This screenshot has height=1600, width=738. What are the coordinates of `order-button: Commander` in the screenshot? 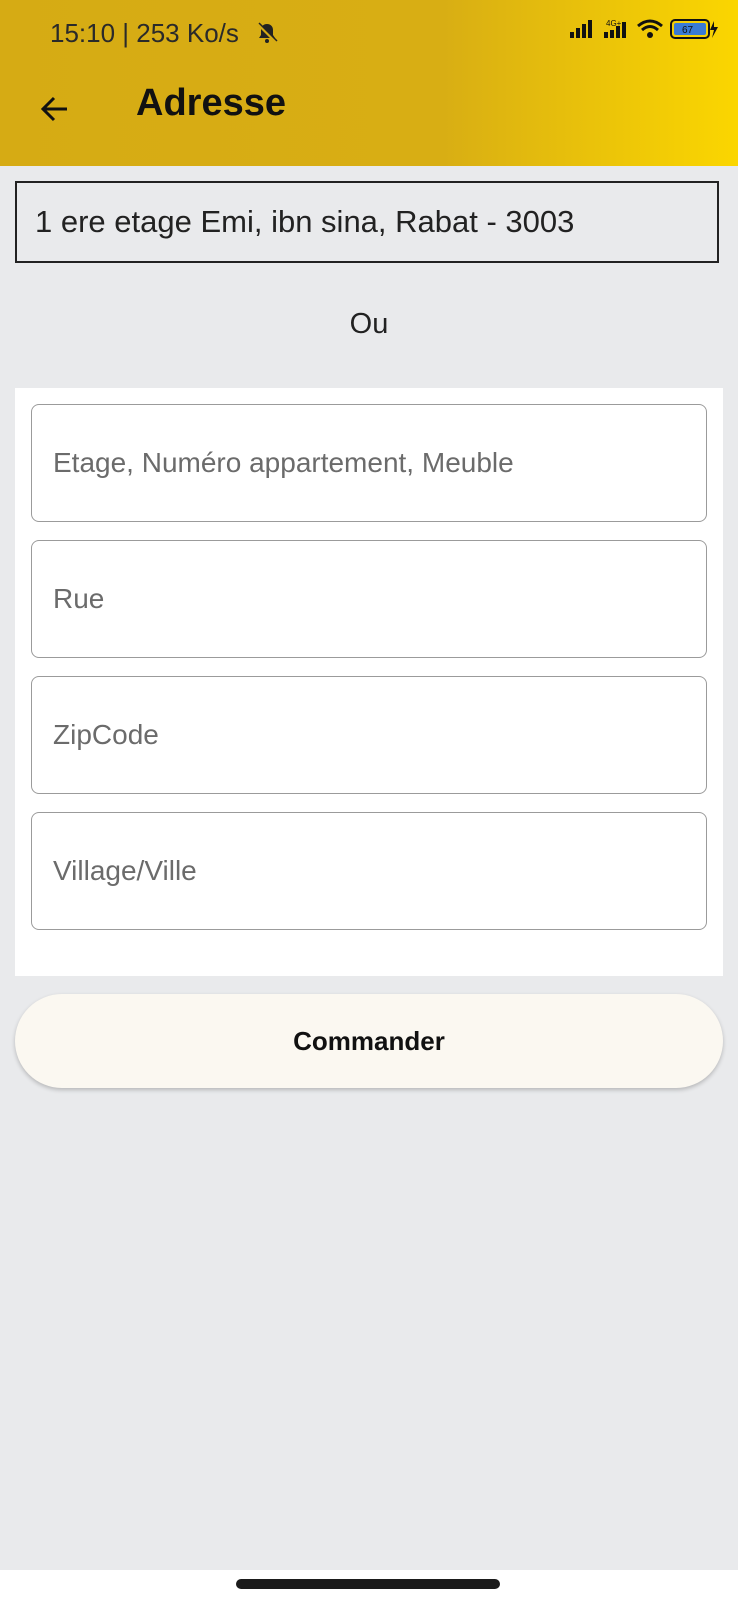 It's located at (369, 1041).